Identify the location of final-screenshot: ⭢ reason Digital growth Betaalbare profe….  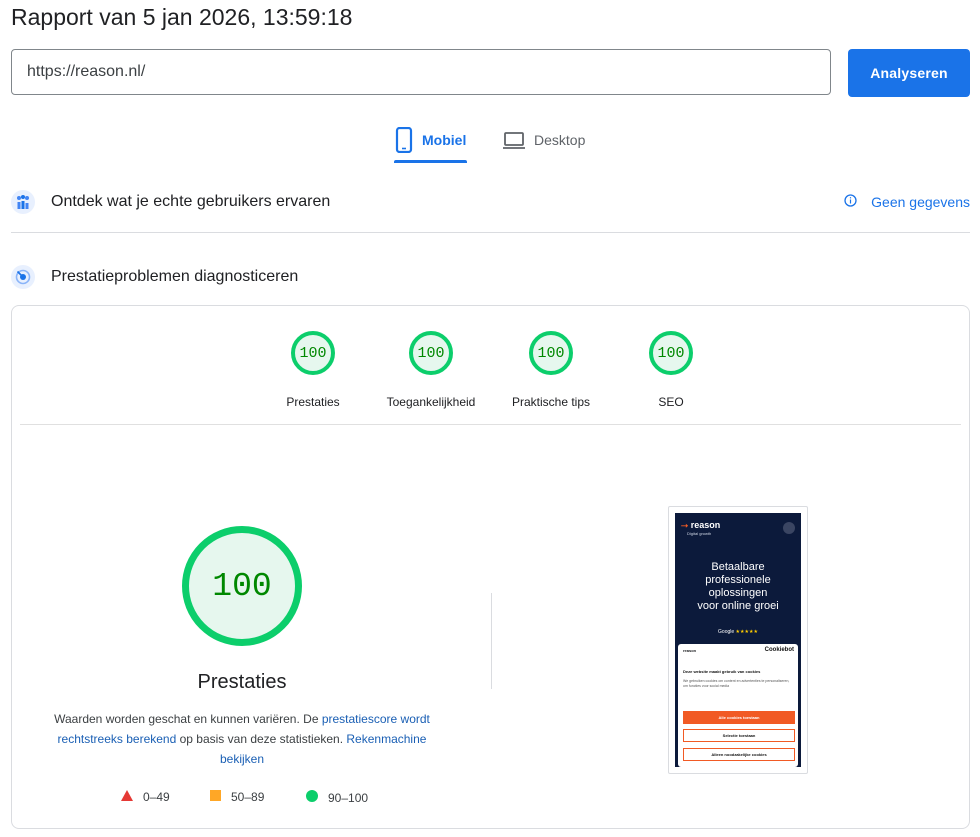
(738, 640).